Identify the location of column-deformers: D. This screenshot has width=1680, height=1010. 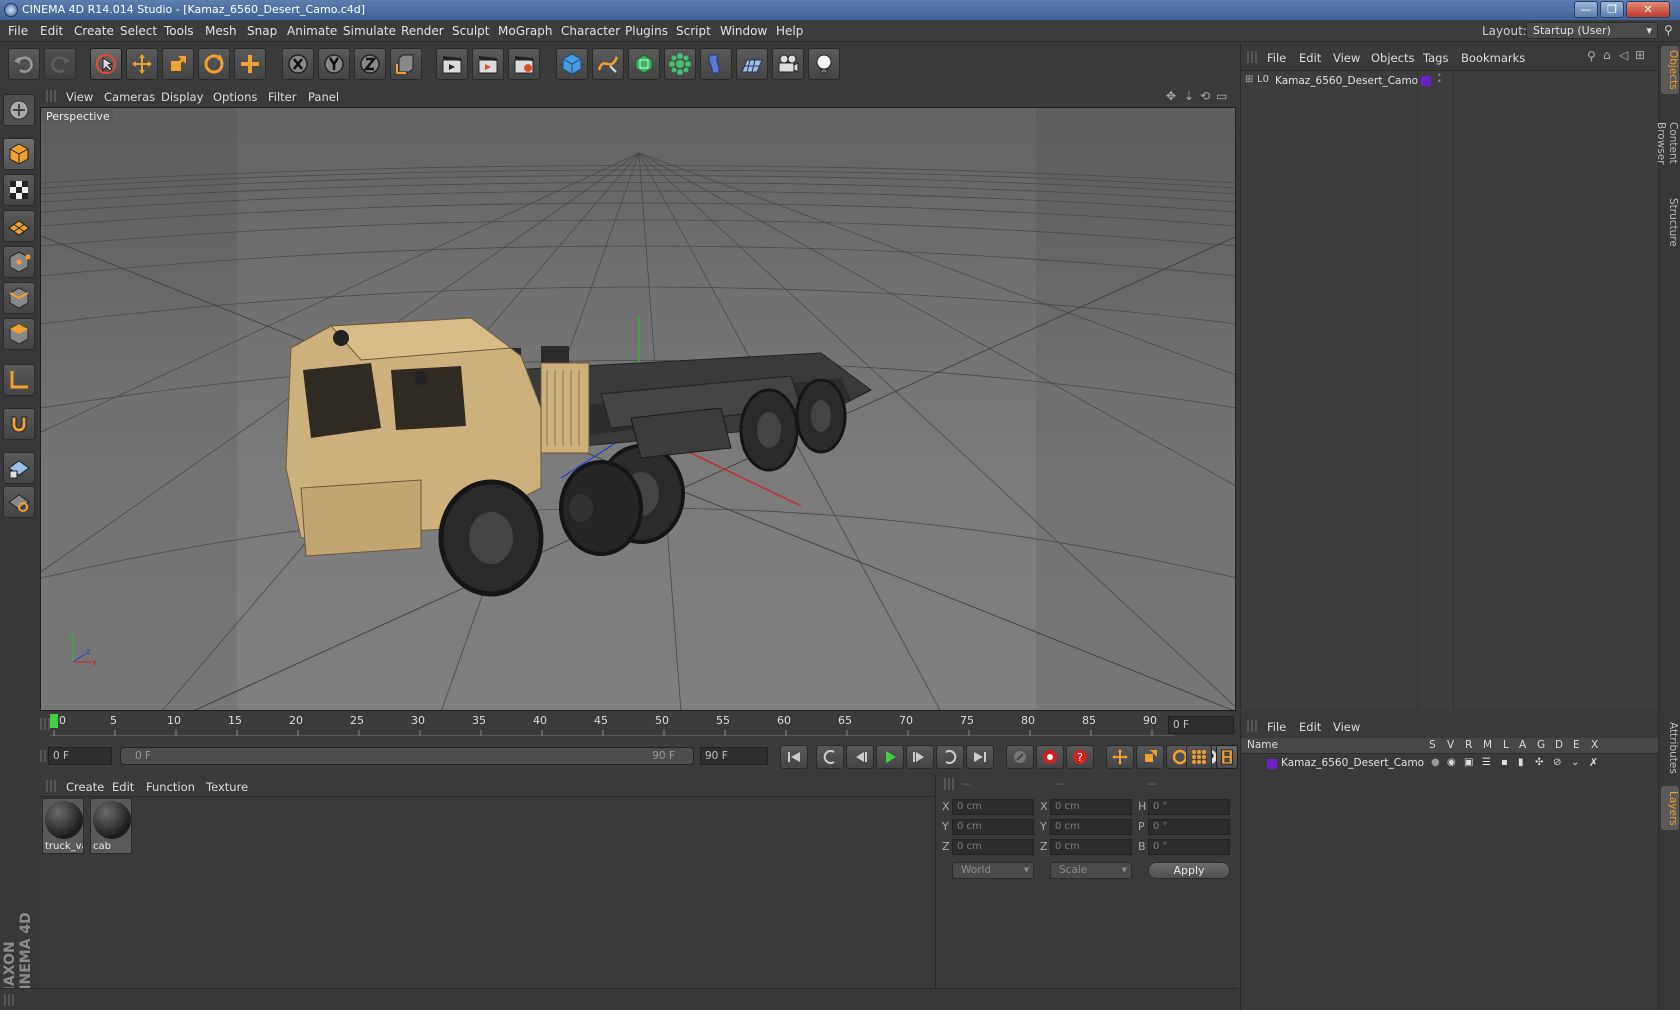
(1559, 745).